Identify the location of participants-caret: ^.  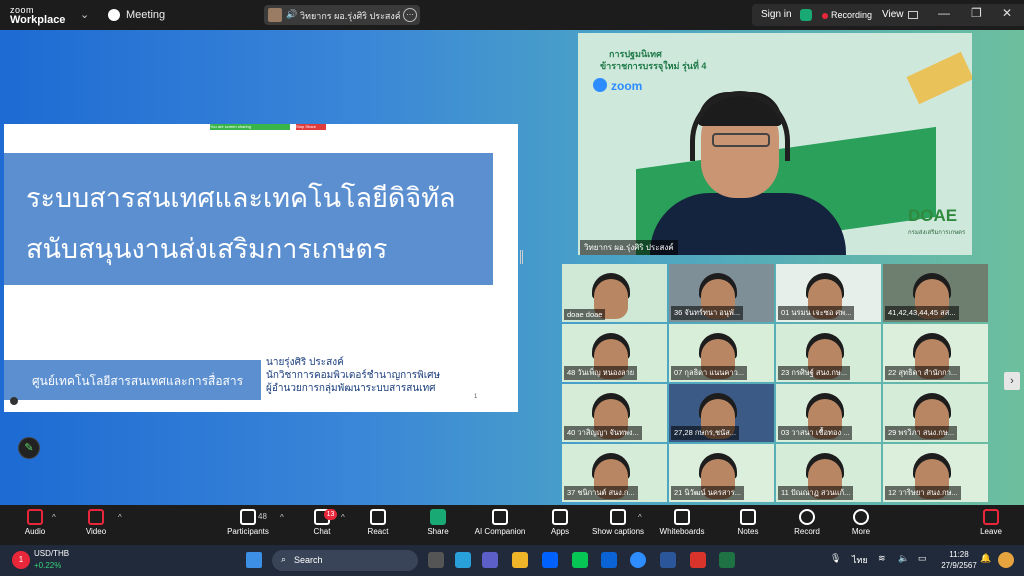
(282, 517).